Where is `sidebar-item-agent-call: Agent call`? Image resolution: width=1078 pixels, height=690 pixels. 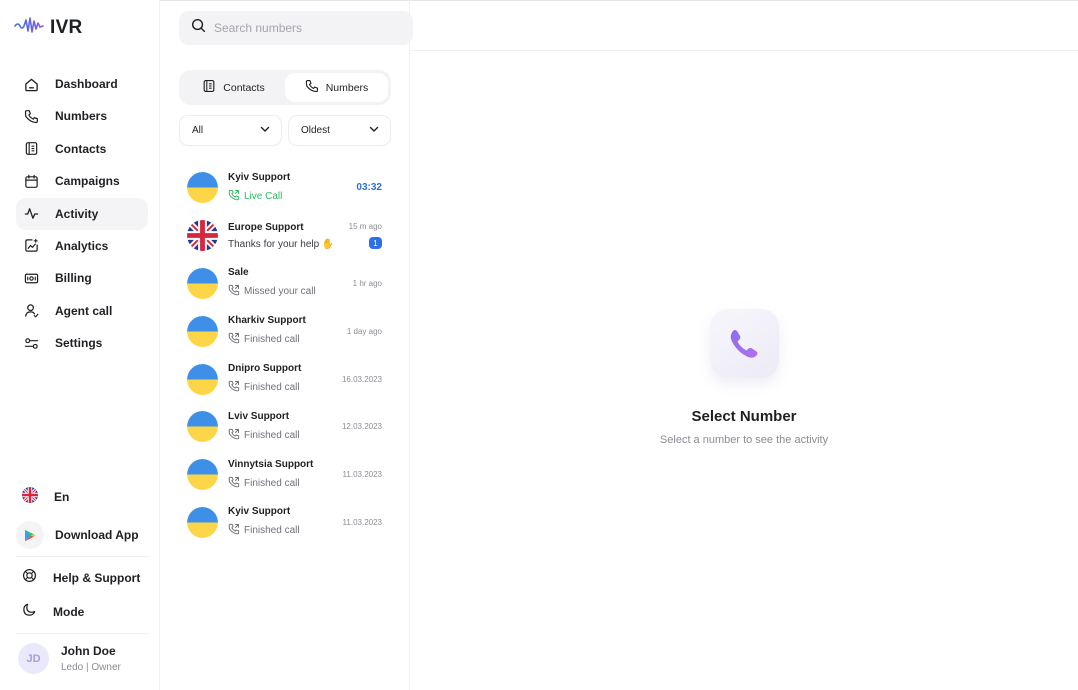 sidebar-item-agent-call: Agent call is located at coordinates (82, 311).